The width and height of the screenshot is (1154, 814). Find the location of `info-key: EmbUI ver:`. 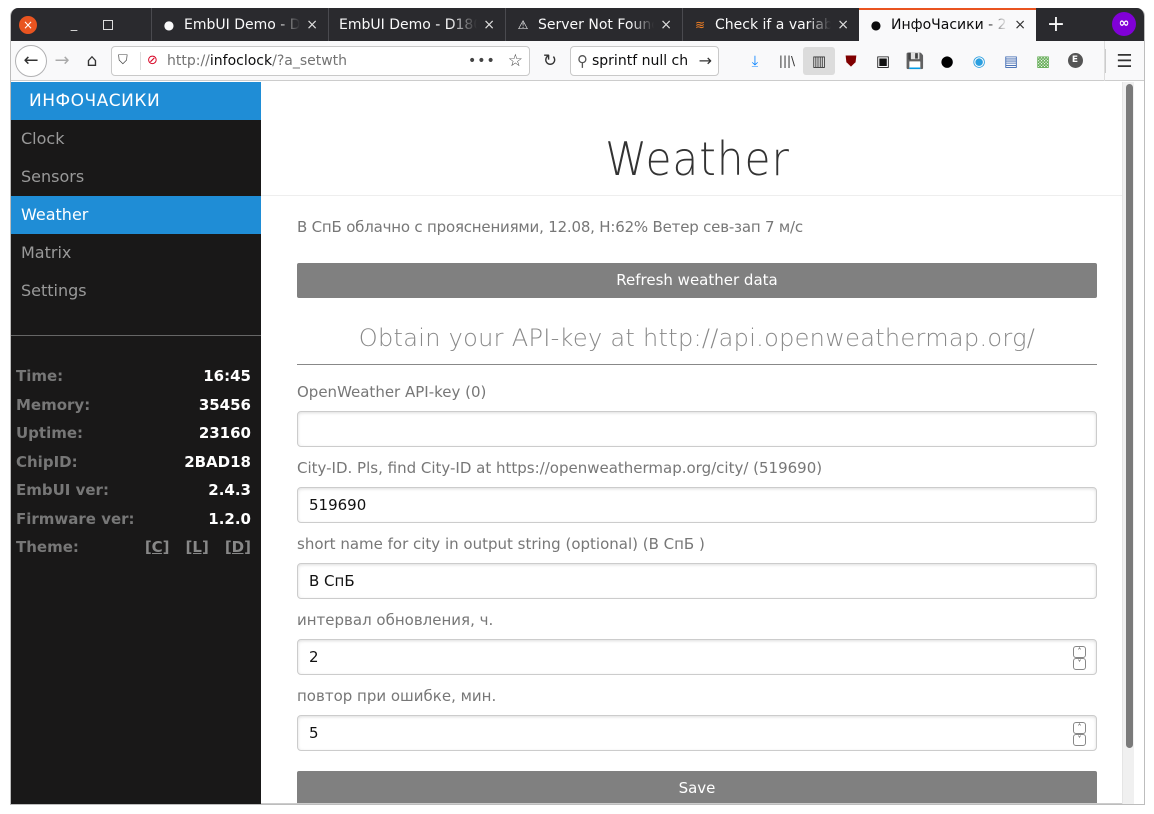

info-key: EmbUI ver: is located at coordinates (62, 490).